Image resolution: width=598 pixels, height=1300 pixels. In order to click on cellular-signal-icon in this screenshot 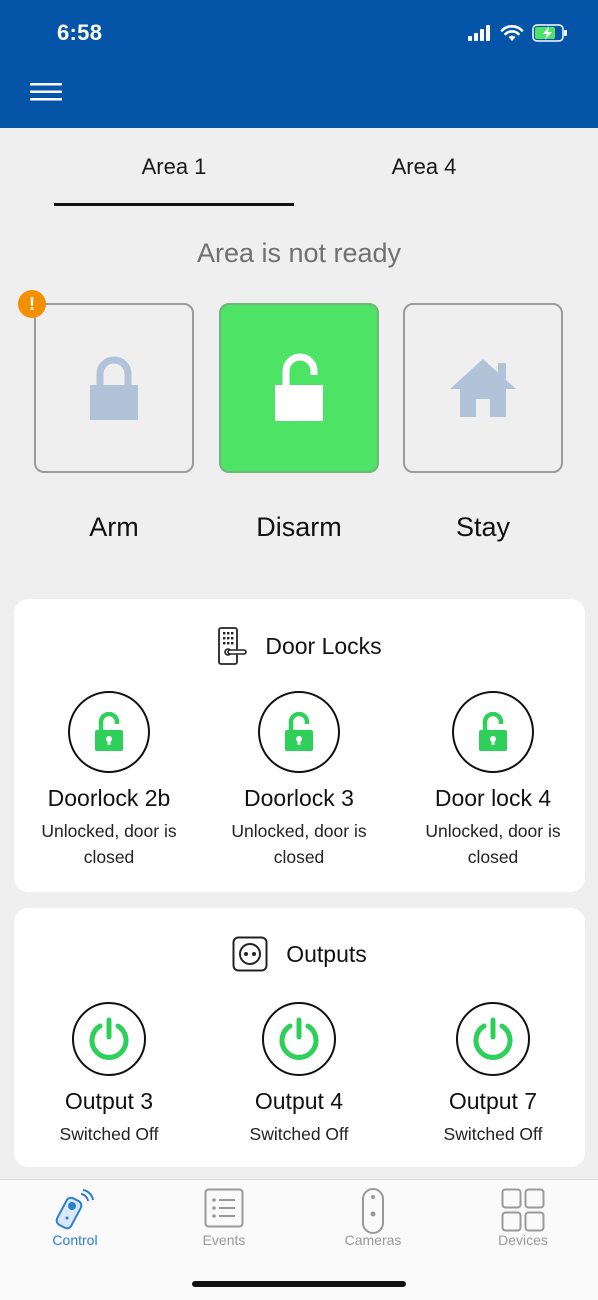, I will do `click(479, 33)`.